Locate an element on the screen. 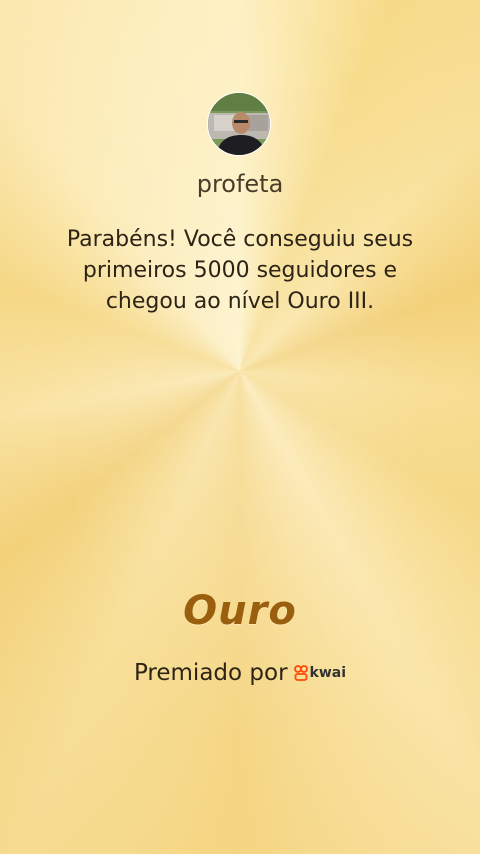  avatar-photo is located at coordinates (239, 124).